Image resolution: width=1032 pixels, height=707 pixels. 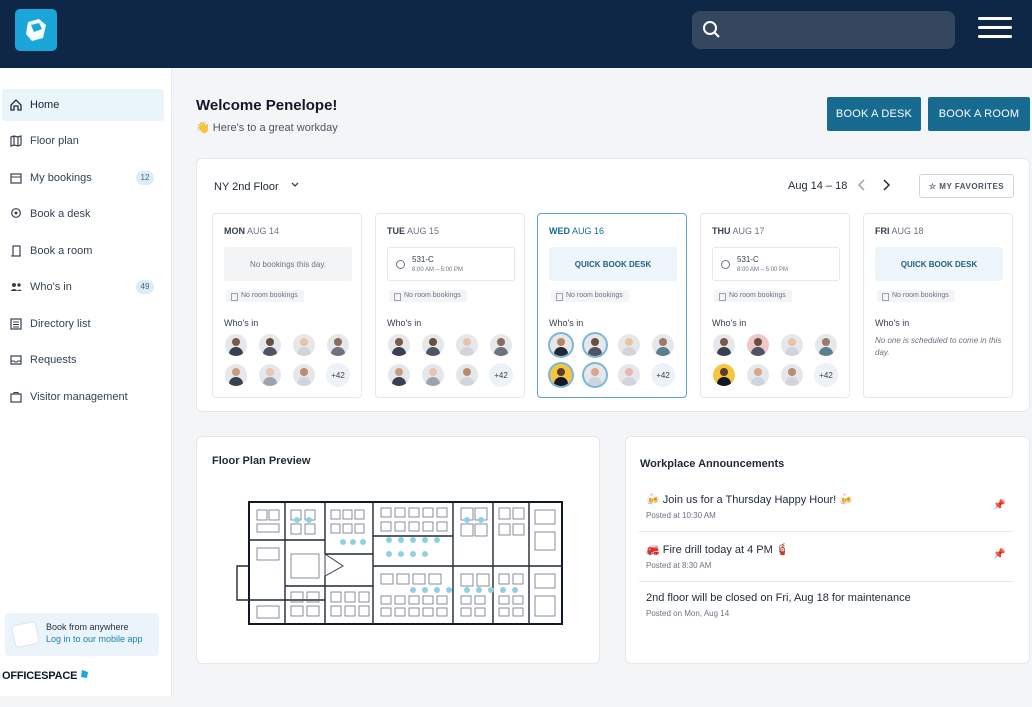 What do you see at coordinates (257, 186) in the screenshot?
I see `floor-selector: NY 2nd Floor` at bounding box center [257, 186].